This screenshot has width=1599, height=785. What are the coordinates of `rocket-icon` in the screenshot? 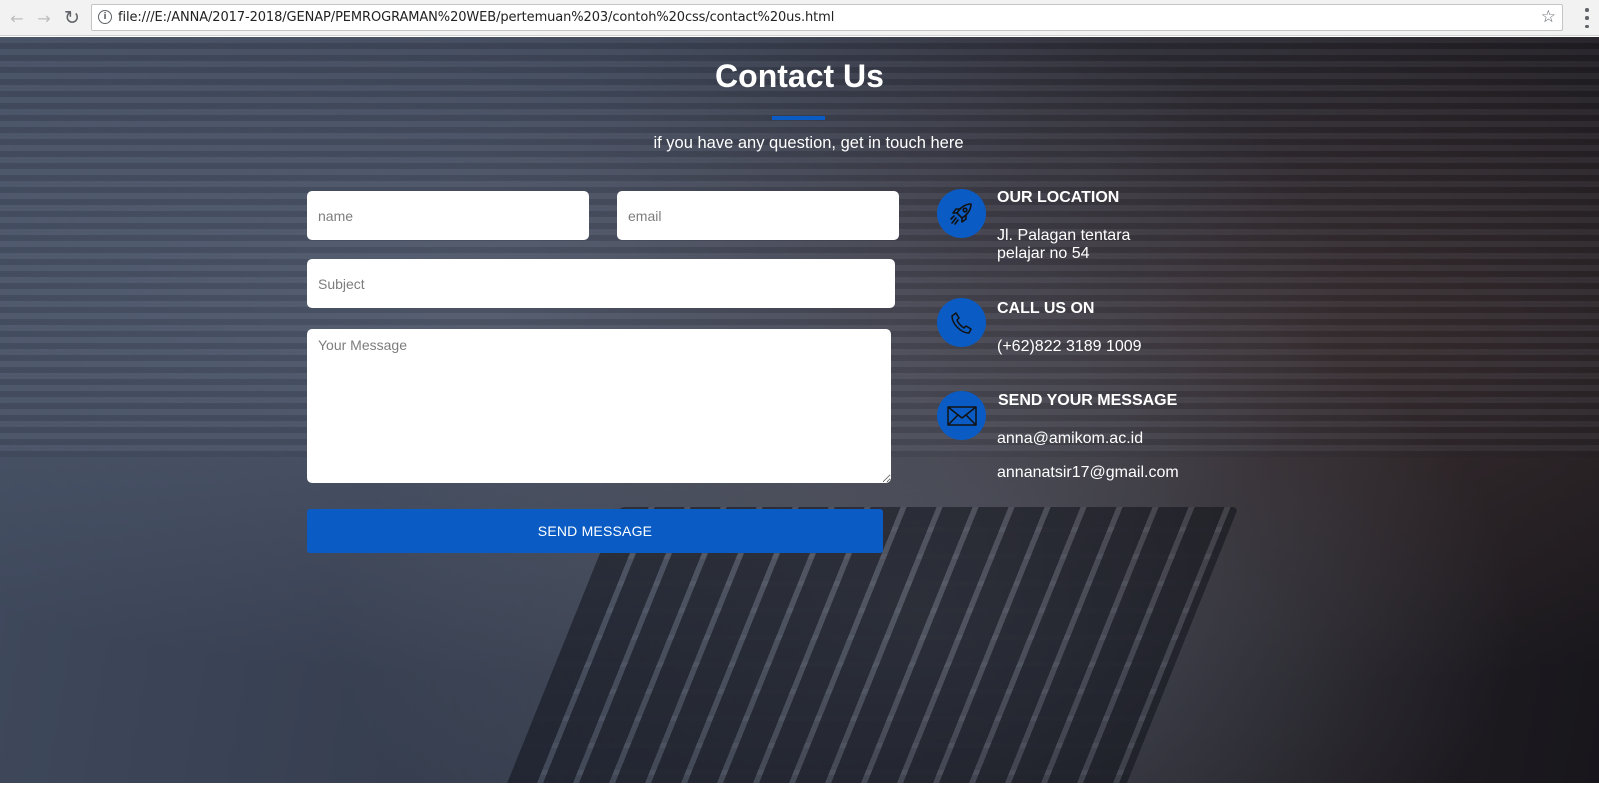 It's located at (960, 213).